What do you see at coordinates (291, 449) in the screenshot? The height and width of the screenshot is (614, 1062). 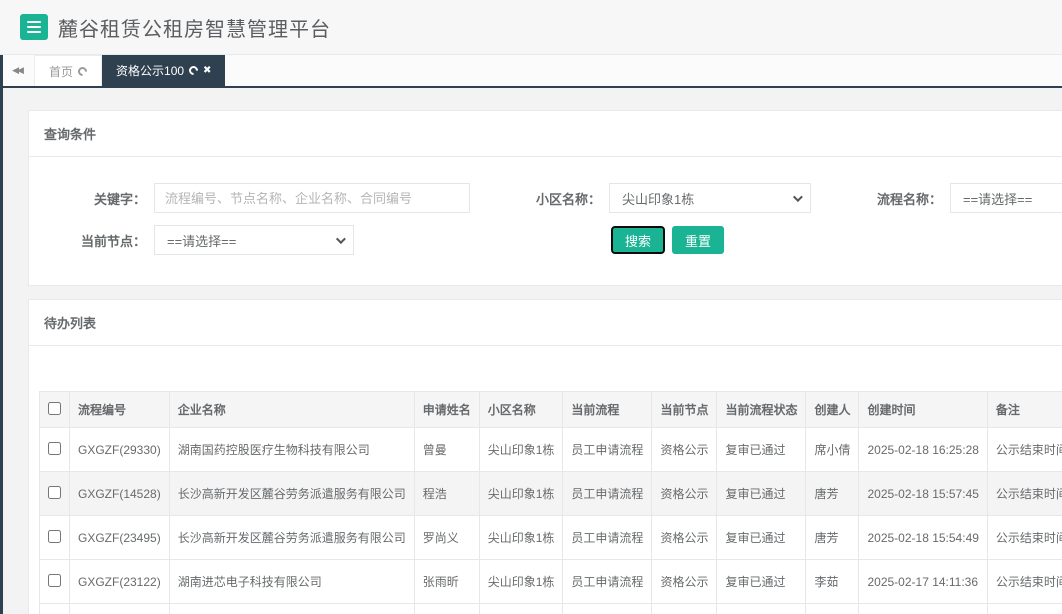 I see `cell-company: 湖南国药控股医疗生物科技有限公司` at bounding box center [291, 449].